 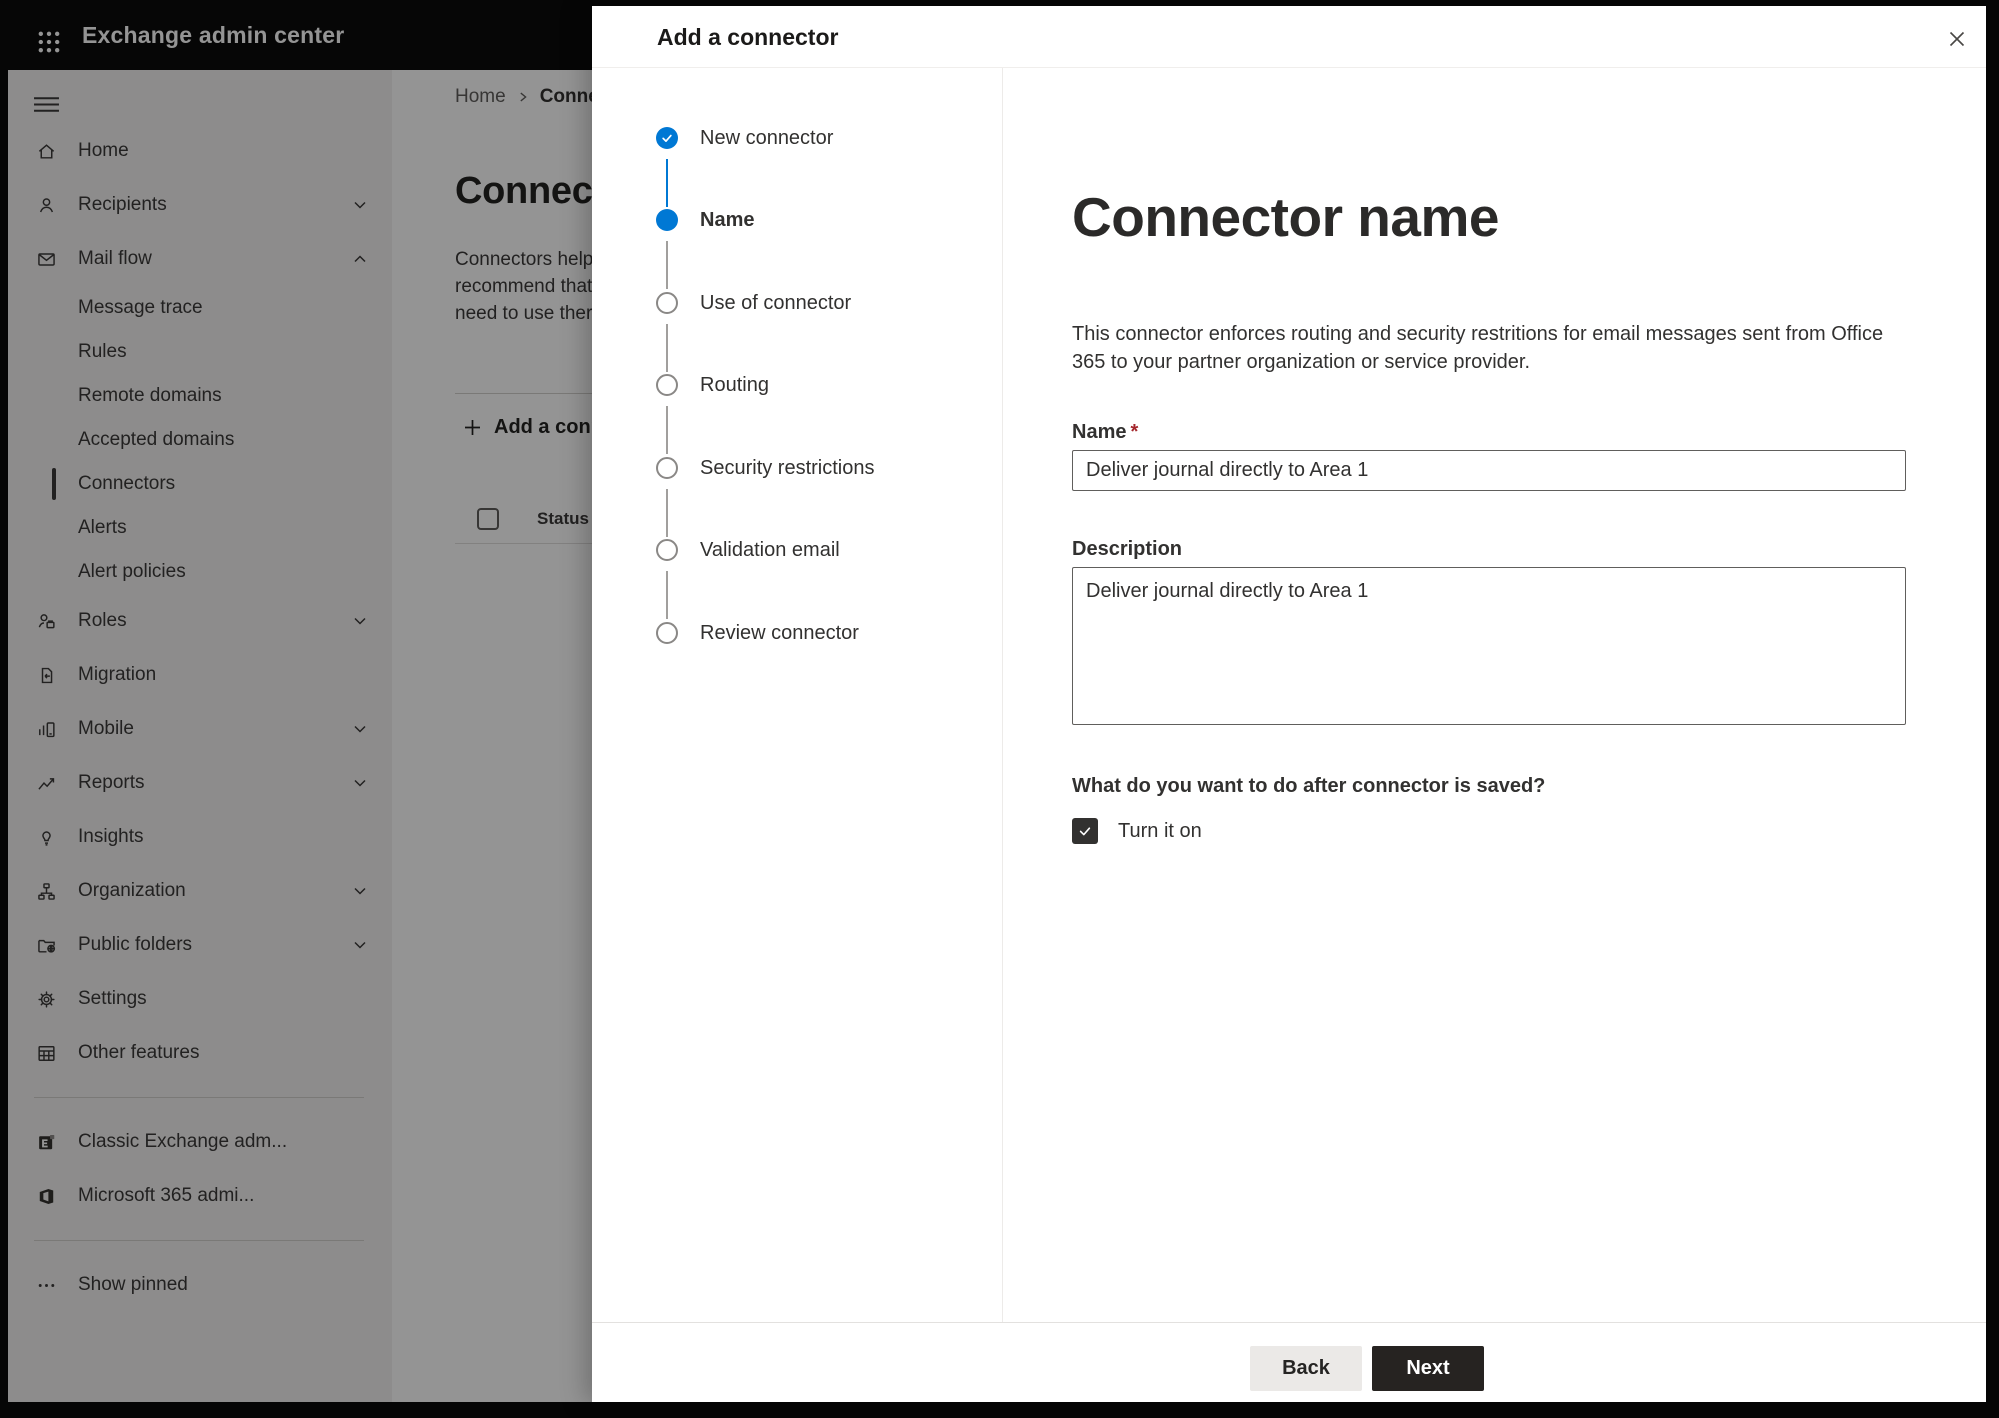 I want to click on step-page-title: Connector name, so click(x=1285, y=217).